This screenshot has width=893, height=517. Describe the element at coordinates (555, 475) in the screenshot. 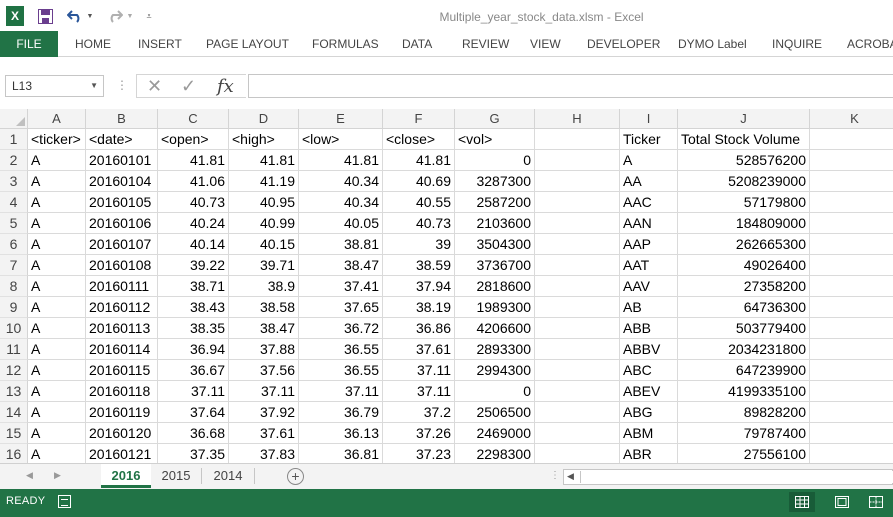

I see `tab-split-handle-icon: ⋮` at that location.